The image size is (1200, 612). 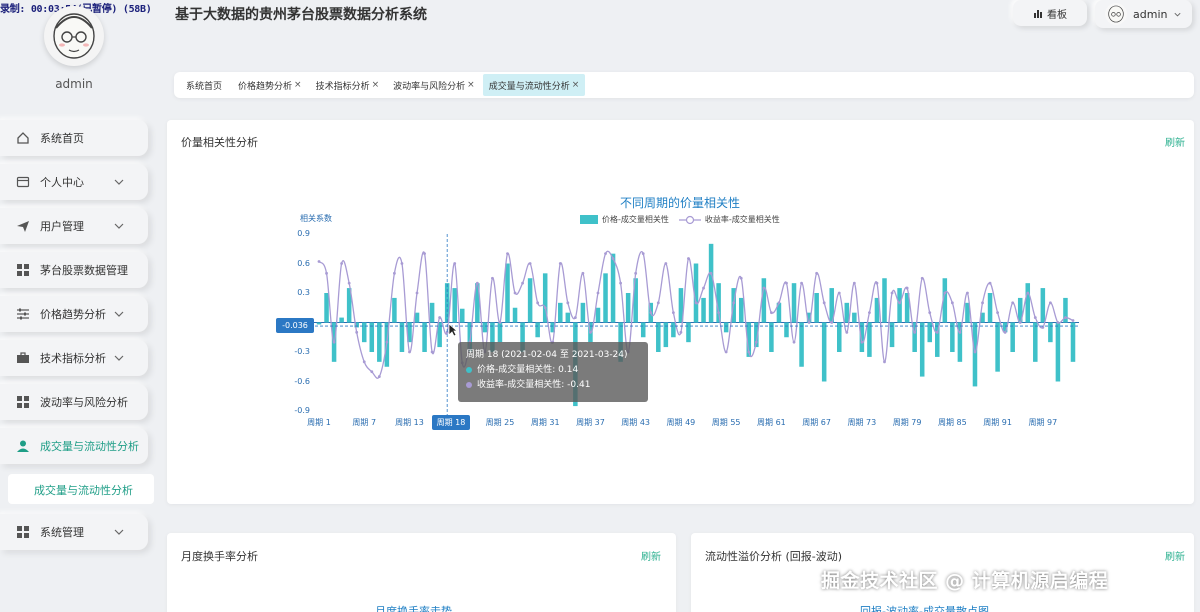 I want to click on sidebar-item-label: 价格趋势分析, so click(x=73, y=314).